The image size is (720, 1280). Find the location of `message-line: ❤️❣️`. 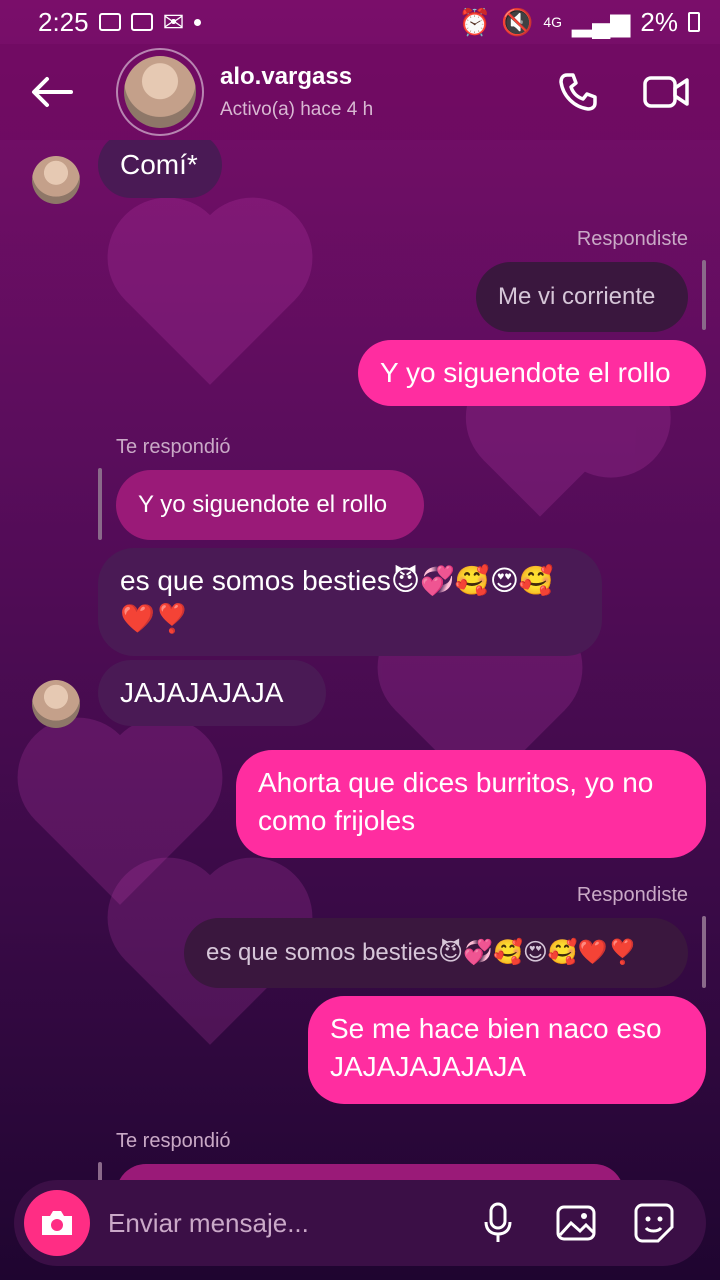

message-line: ❤️❣️ is located at coordinates (155, 618).